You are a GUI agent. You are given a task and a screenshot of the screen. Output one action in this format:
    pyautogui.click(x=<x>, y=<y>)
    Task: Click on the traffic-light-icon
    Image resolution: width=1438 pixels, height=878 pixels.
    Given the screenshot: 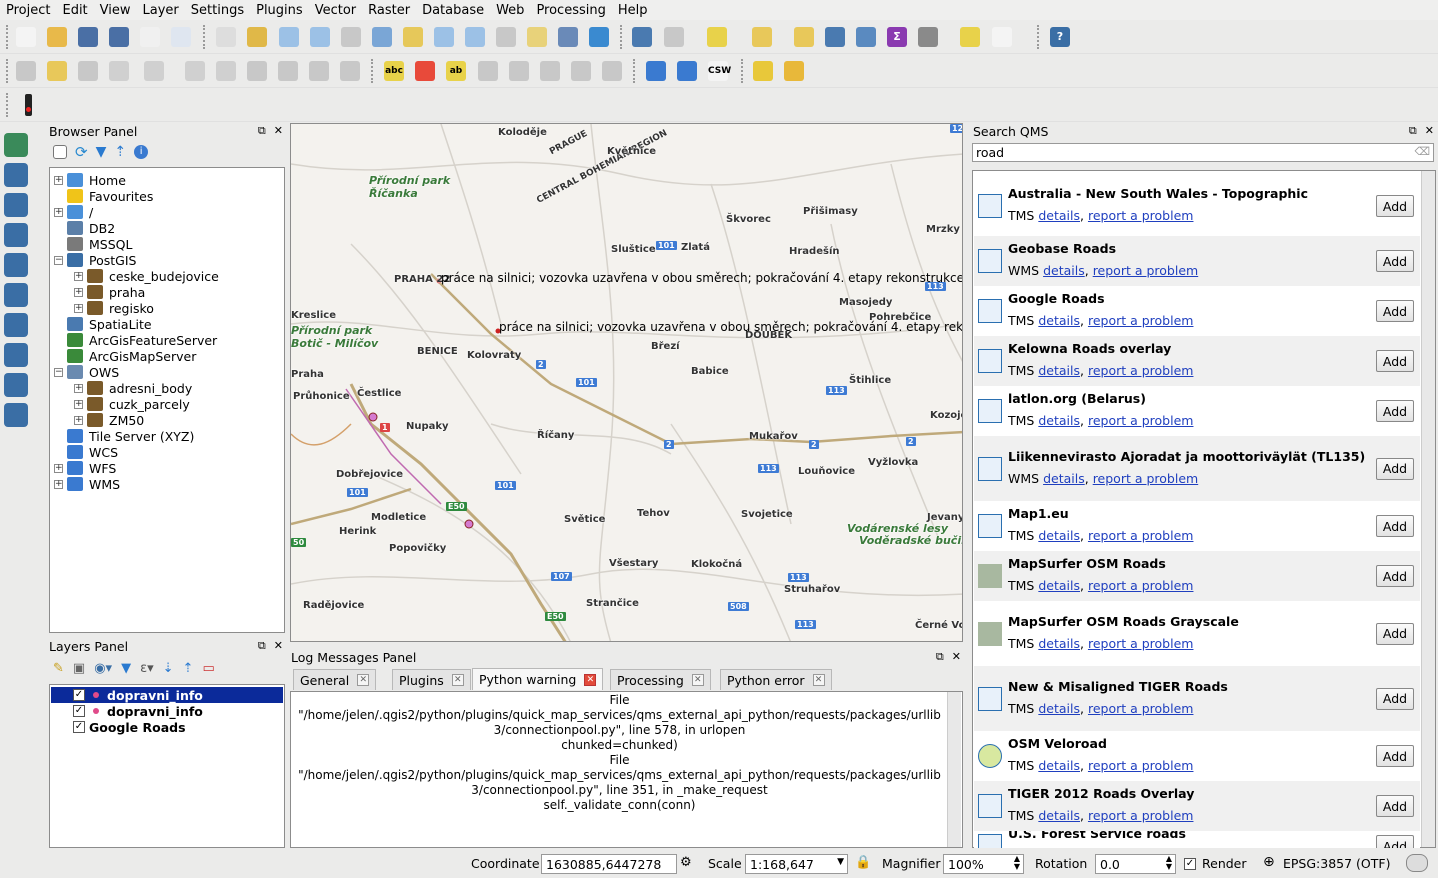 What is the action you would take?
    pyautogui.click(x=28, y=105)
    